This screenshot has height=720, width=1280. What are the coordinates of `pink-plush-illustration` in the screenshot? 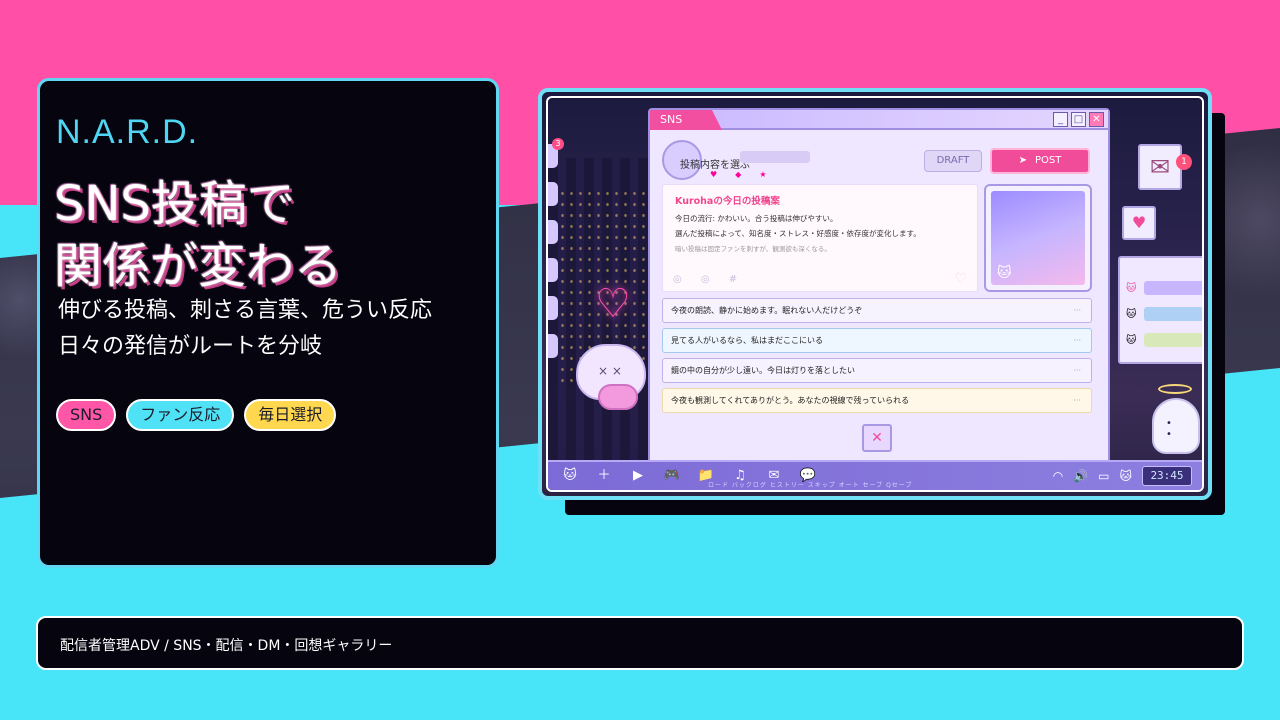 It's located at (618, 397).